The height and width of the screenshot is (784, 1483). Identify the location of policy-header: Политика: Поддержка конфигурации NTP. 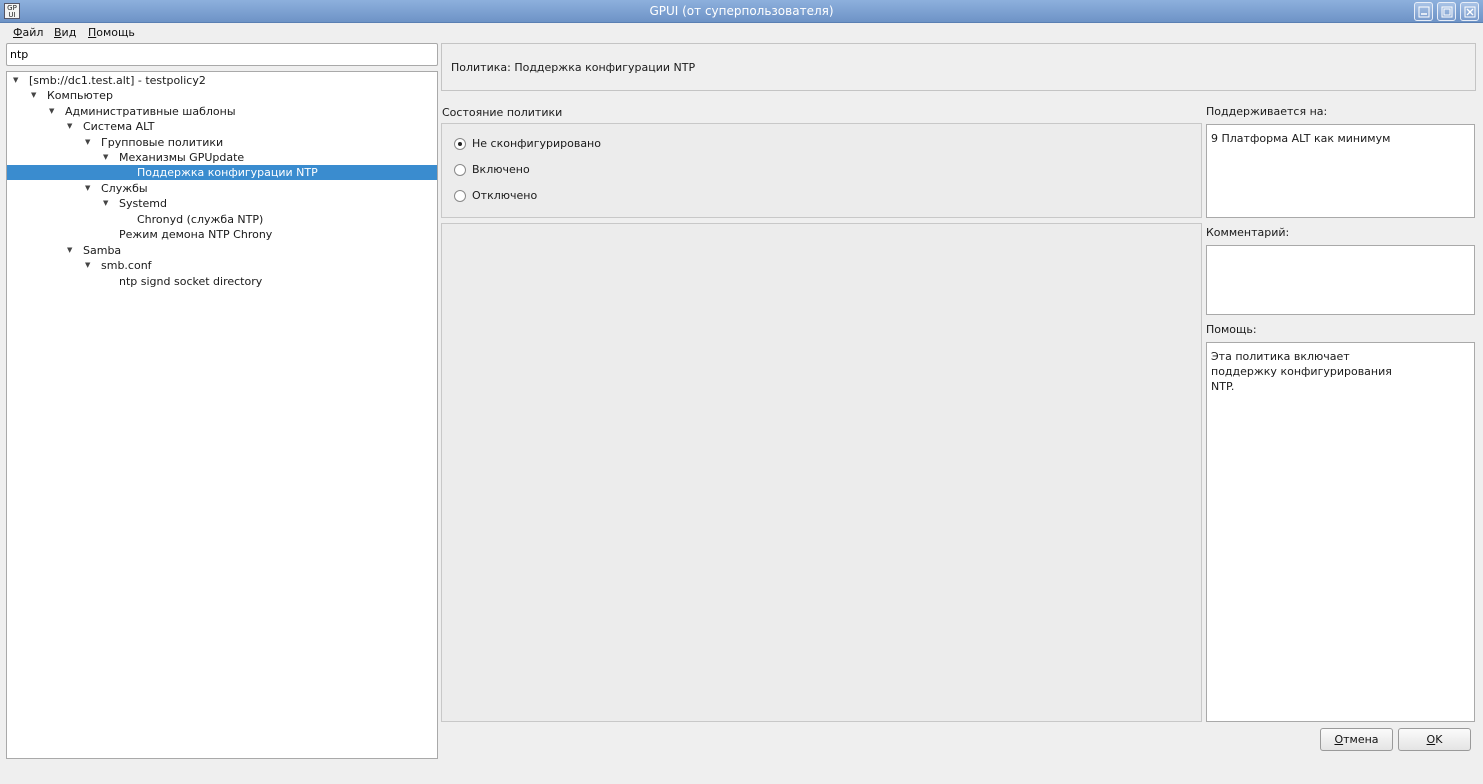
(958, 67).